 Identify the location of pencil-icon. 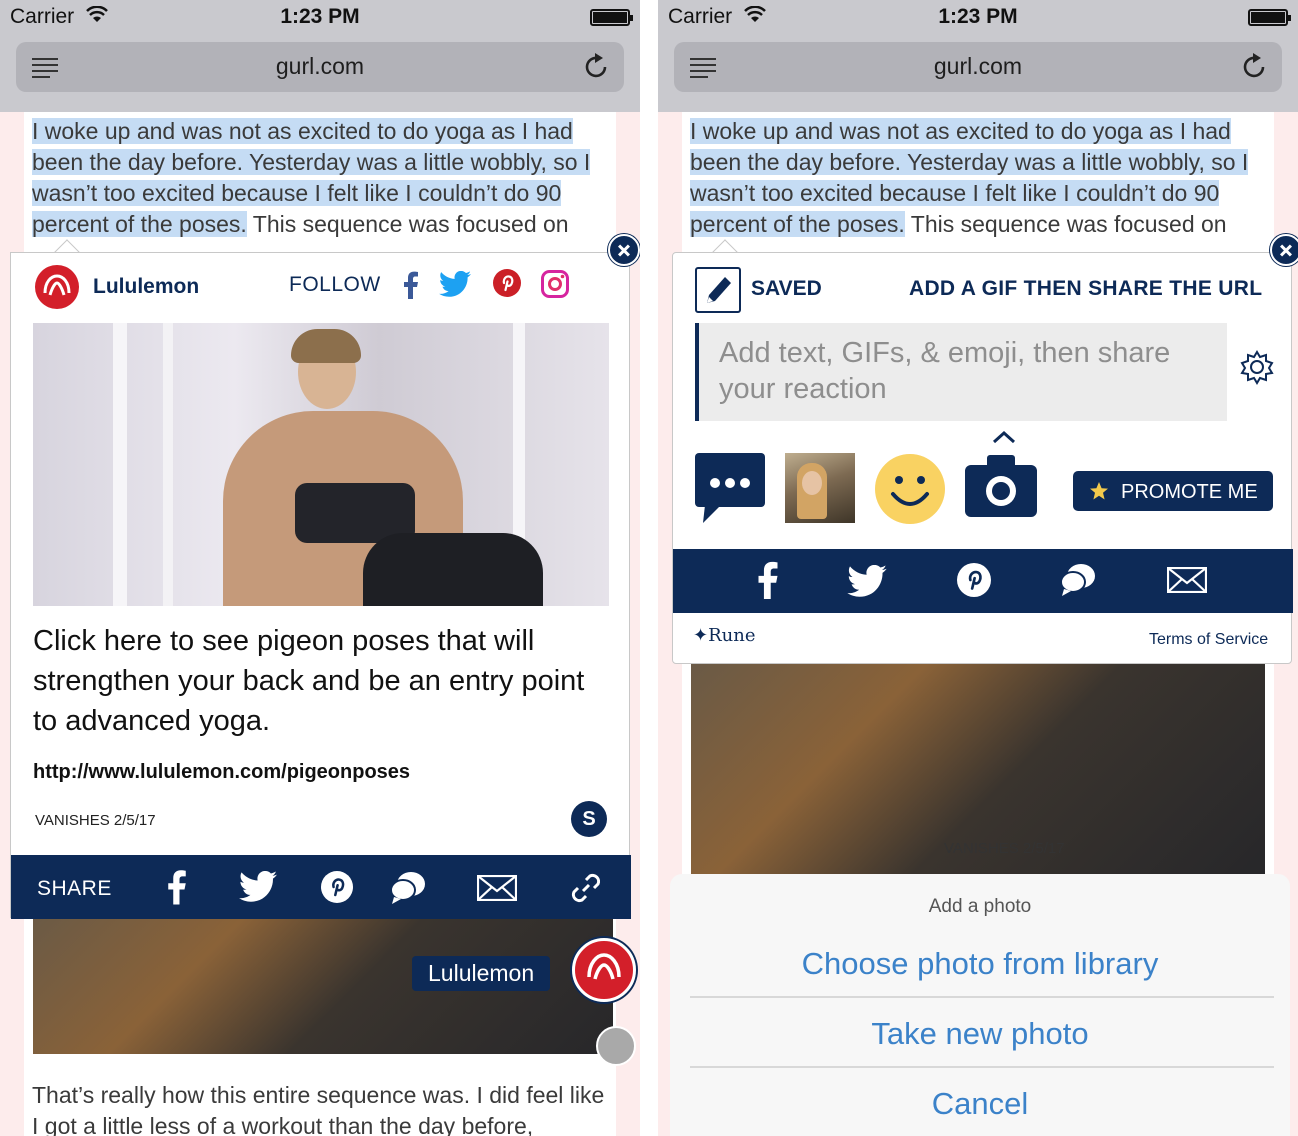
(719, 290).